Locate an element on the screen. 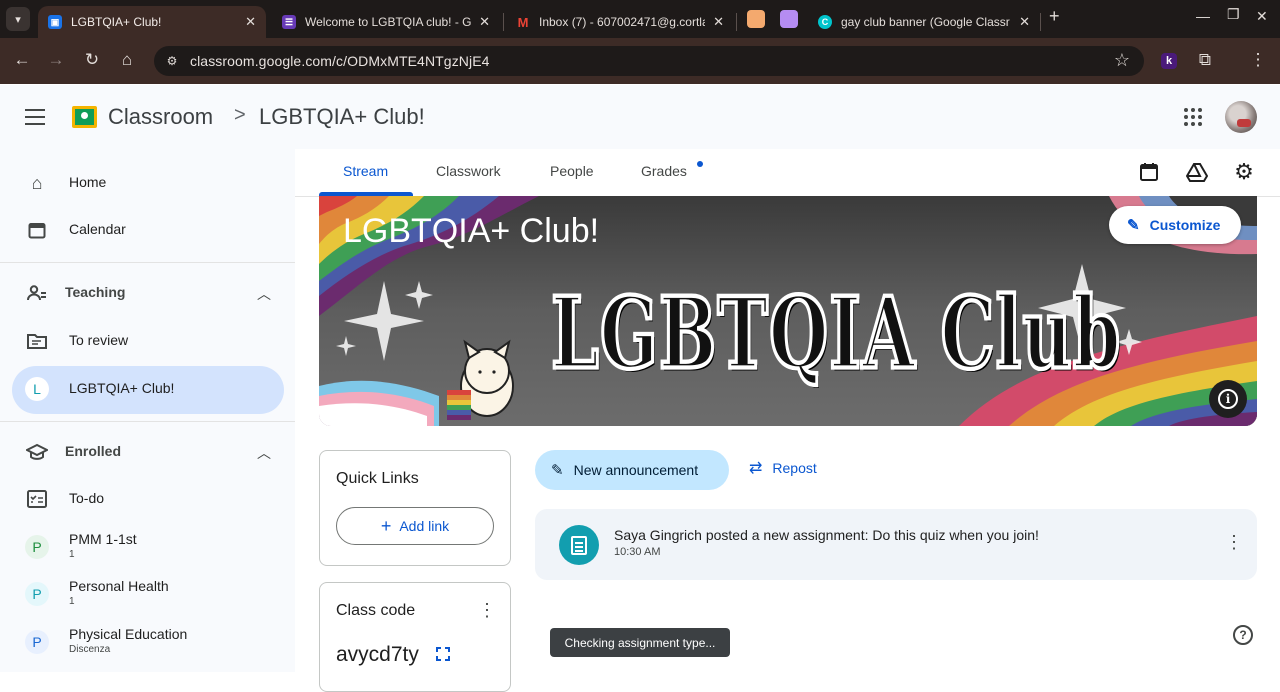 The image size is (1280, 692). new-tab-icon: + is located at coordinates (1054, 16).